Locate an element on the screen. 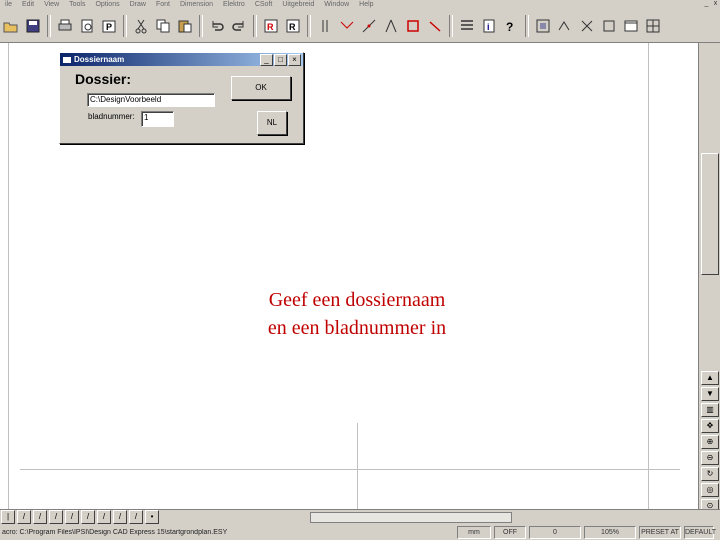 Image resolution: width=720 pixels, height=540 pixels. horizontal-scrollbar-thumb is located at coordinates (411, 517).